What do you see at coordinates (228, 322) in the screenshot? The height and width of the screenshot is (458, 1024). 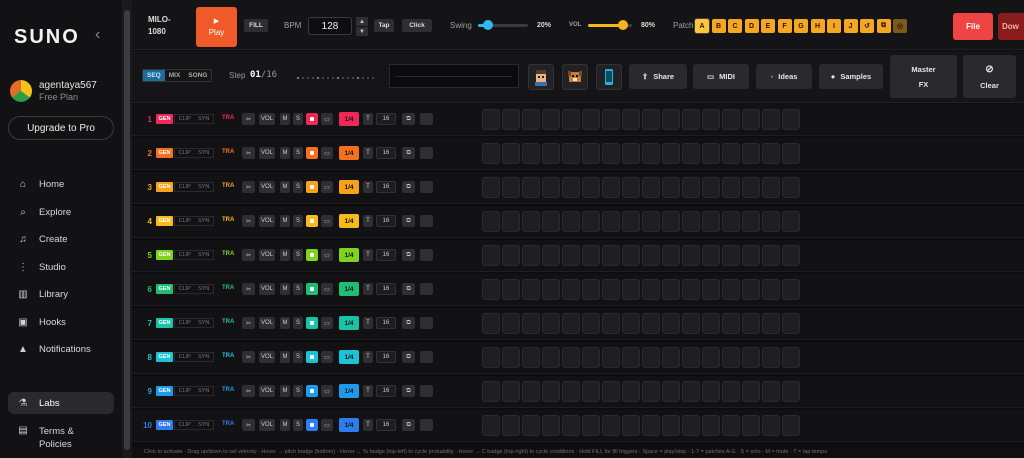 I see `track-type-label: TRA` at bounding box center [228, 322].